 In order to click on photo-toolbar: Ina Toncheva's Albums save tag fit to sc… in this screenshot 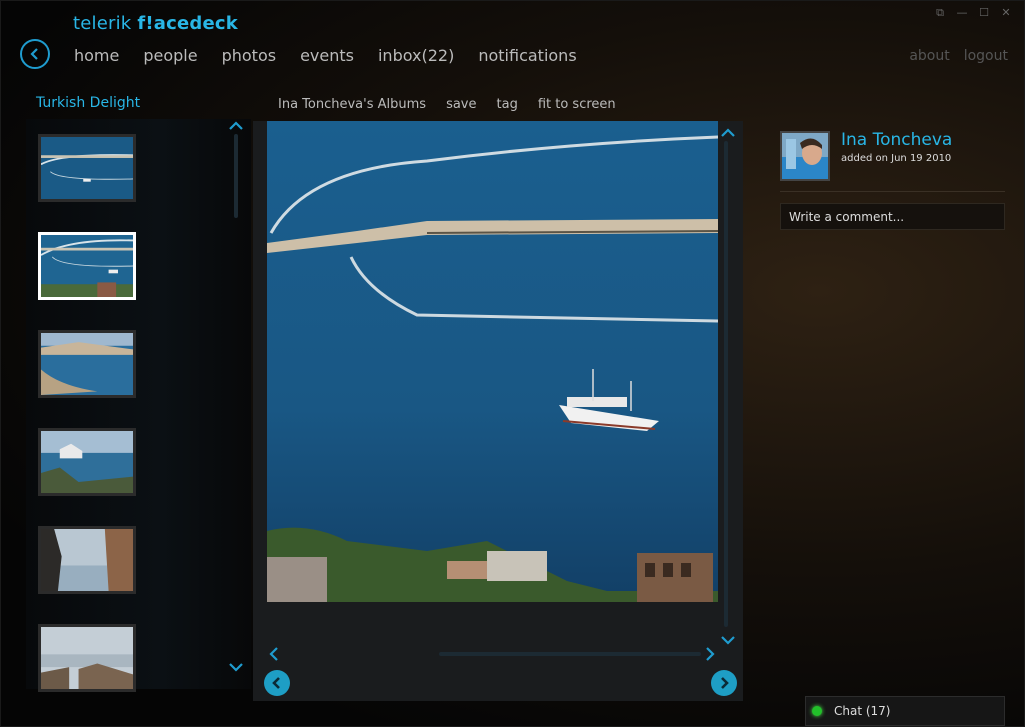, I will do `click(447, 104)`.